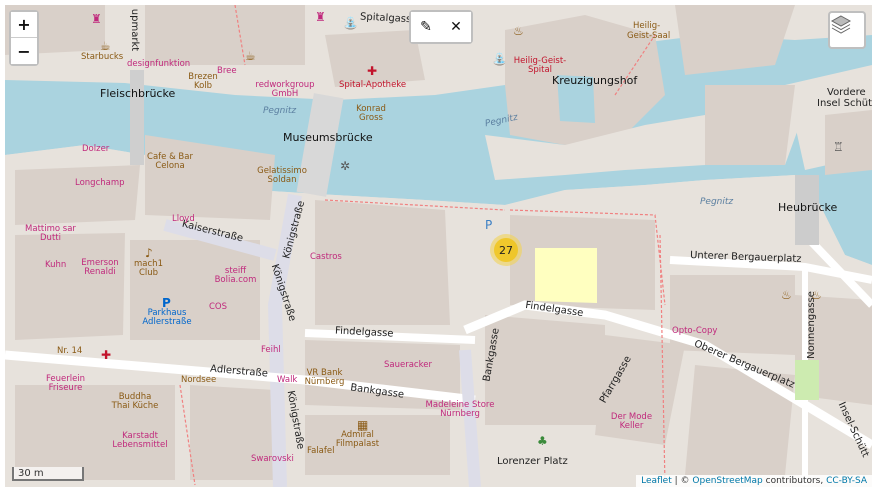  Describe the element at coordinates (285, 89) in the screenshot. I see `poi-label: redworkgroup GmbH` at that location.